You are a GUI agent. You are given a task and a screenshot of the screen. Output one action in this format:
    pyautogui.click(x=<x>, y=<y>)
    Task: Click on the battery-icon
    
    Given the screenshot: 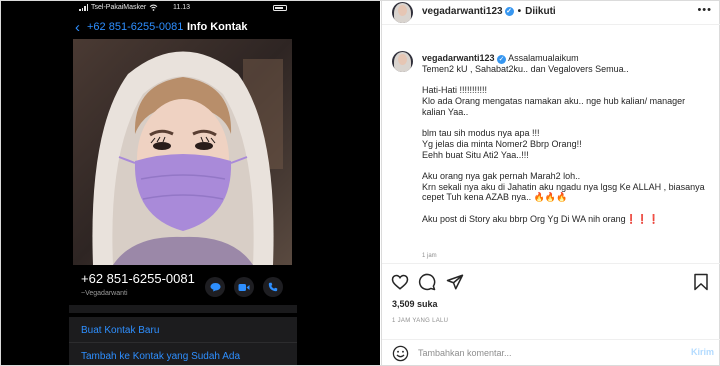 What is the action you would take?
    pyautogui.click(x=280, y=8)
    